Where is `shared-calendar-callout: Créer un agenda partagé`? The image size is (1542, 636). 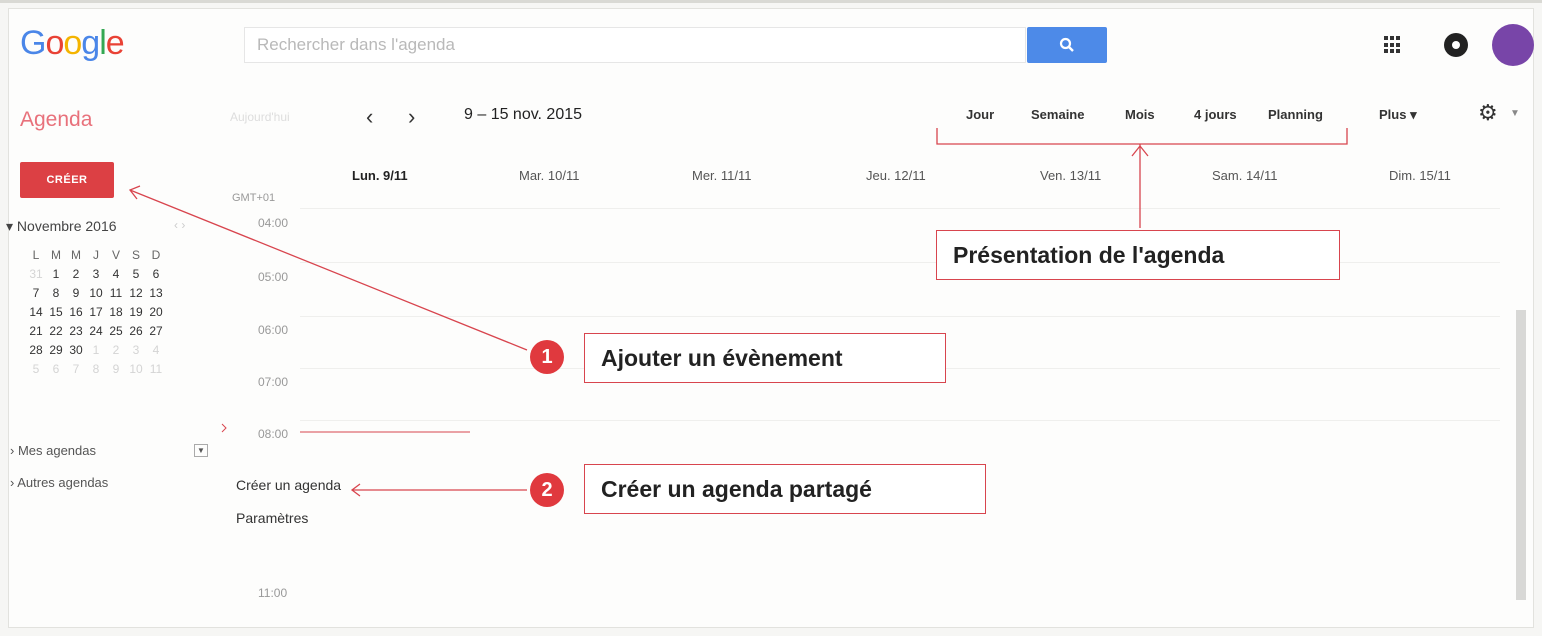
shared-calendar-callout: Créer un agenda partagé is located at coordinates (785, 489).